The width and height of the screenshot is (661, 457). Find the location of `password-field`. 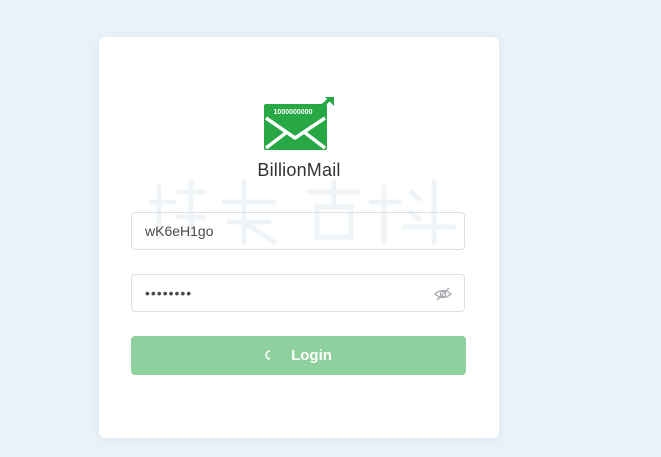

password-field is located at coordinates (298, 293).